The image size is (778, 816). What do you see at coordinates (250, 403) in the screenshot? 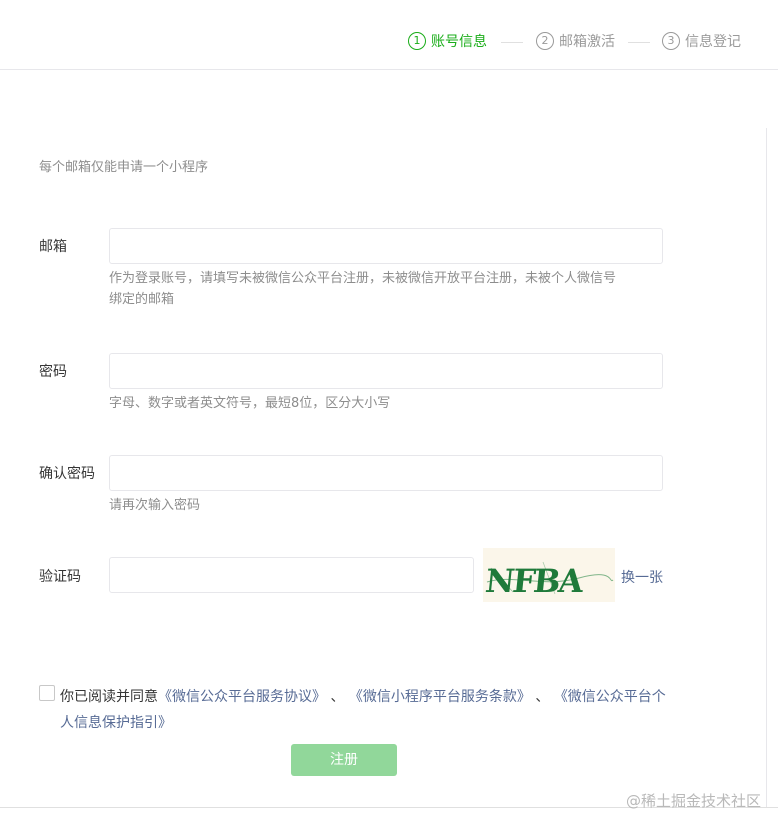
I see `password-hint: 字母、数字或者英文符号，最短8位，区分大小写` at bounding box center [250, 403].